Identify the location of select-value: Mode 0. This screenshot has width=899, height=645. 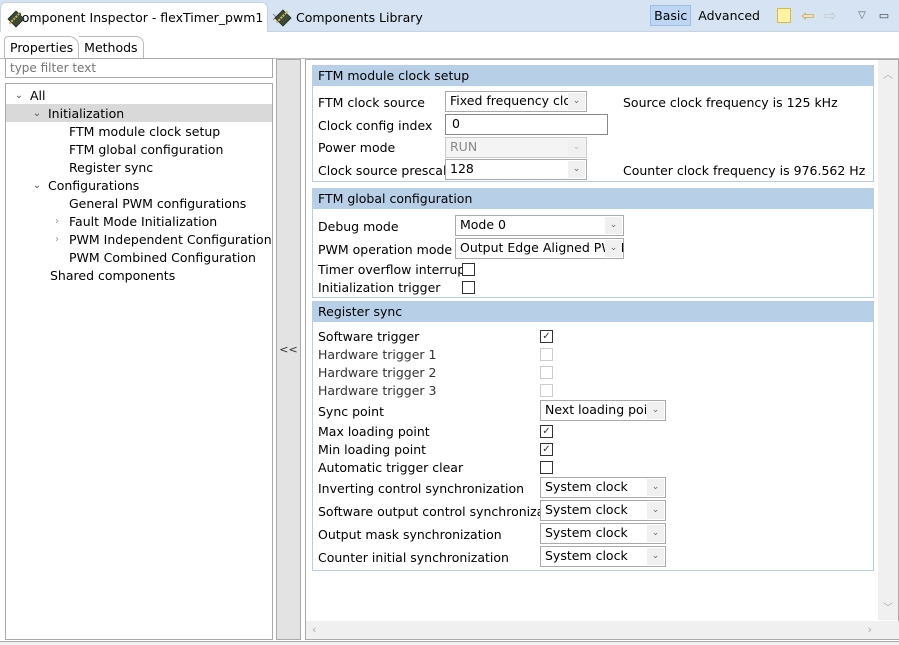
(483, 224).